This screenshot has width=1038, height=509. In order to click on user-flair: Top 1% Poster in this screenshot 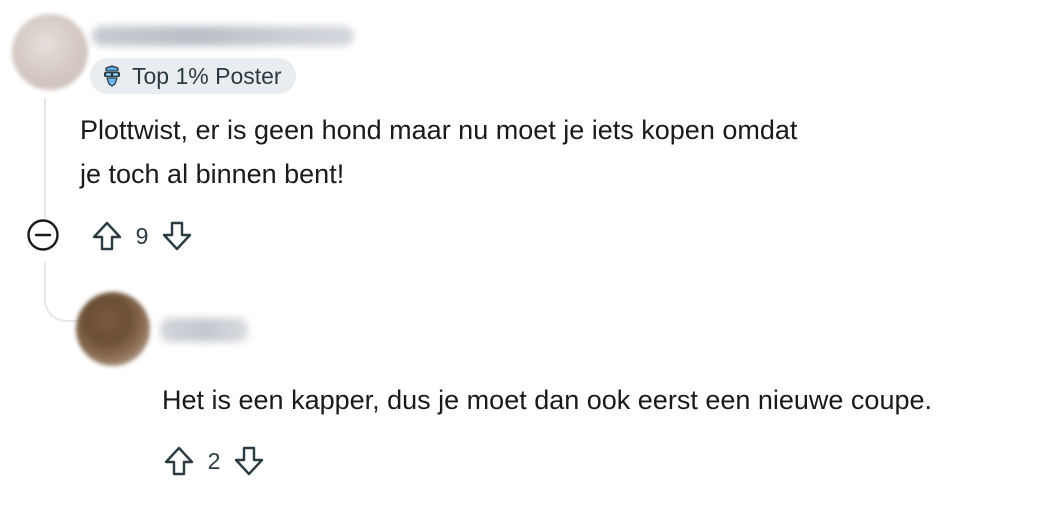, I will do `click(193, 76)`.